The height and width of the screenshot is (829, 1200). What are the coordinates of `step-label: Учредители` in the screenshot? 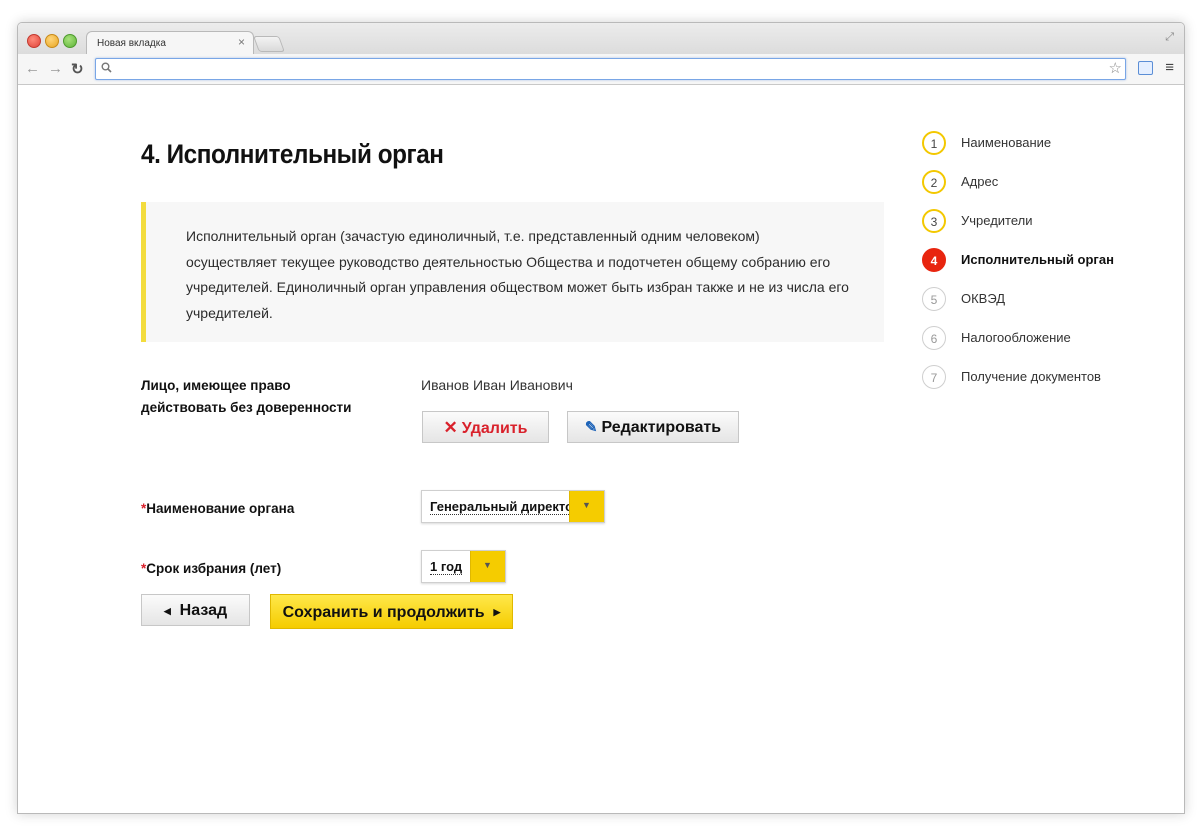 It's located at (997, 220).